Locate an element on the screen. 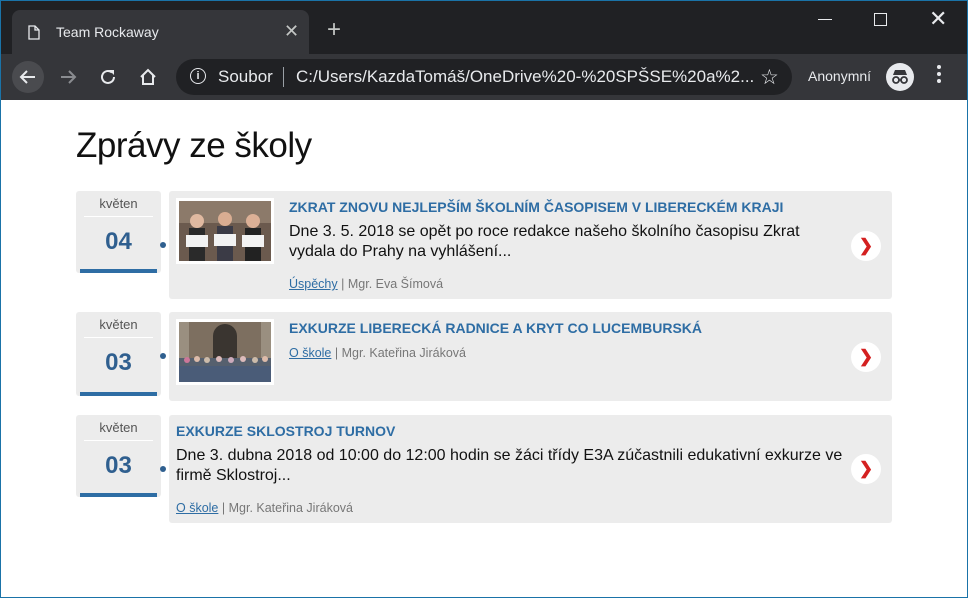  minimize-icon is located at coordinates (825, 19).